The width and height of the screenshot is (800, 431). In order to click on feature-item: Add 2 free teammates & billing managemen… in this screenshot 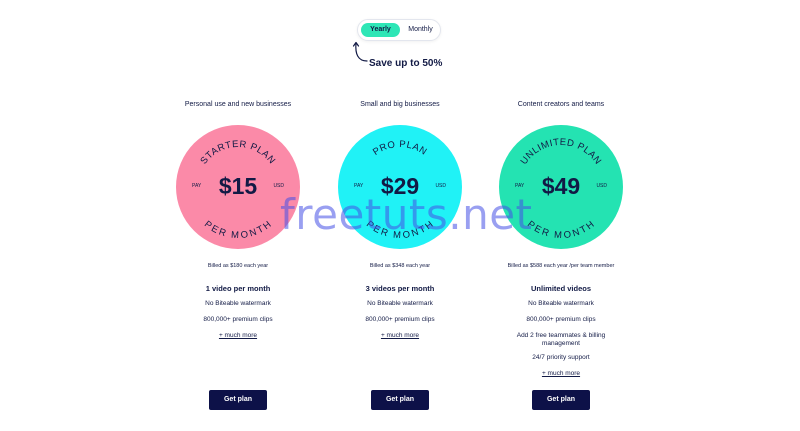, I will do `click(561, 339)`.